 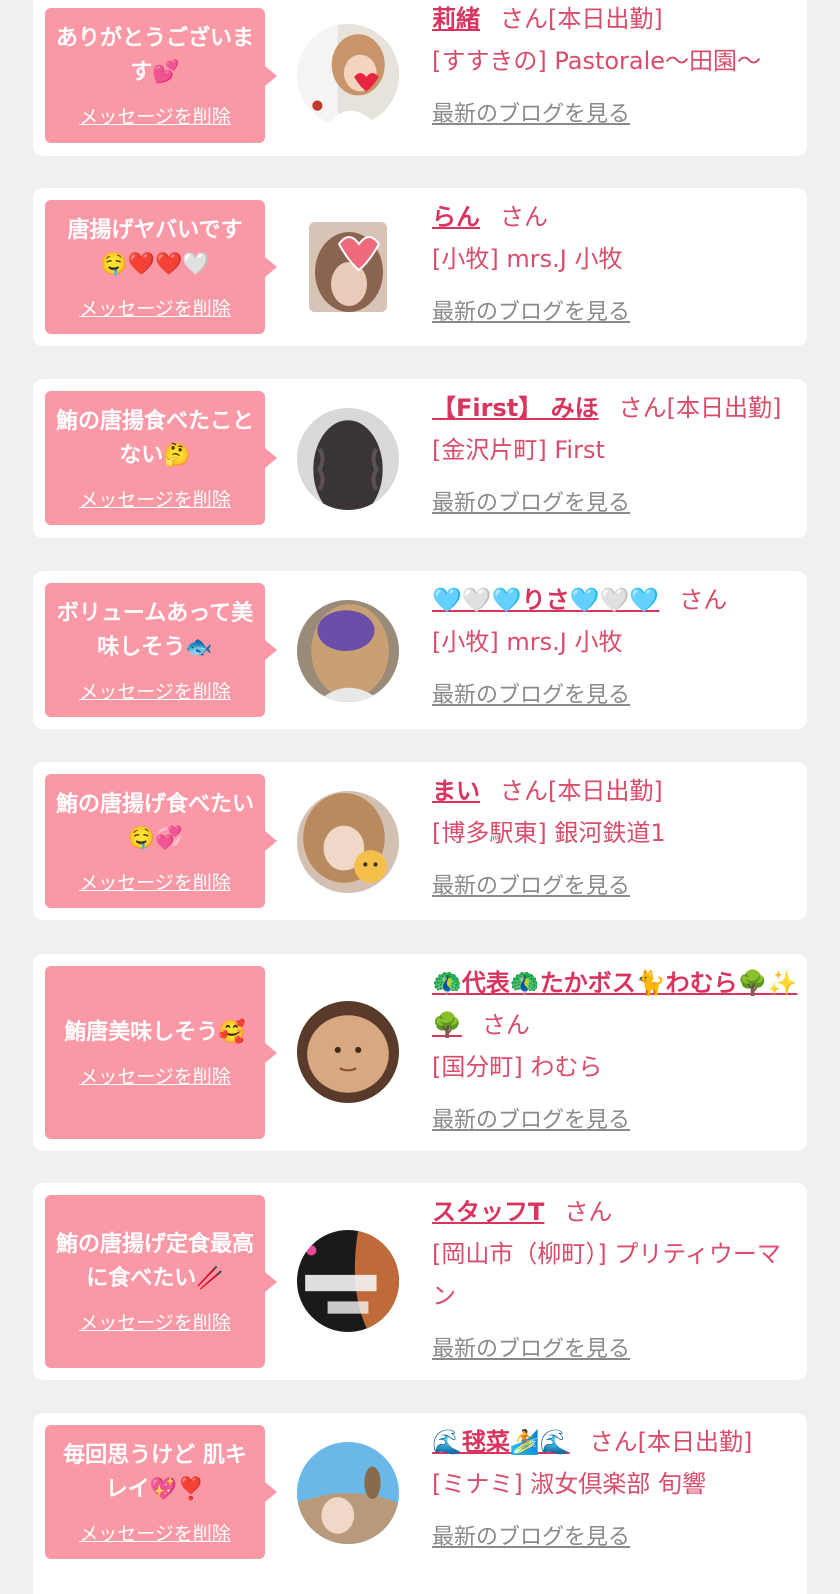 I want to click on message-bubble: 唐揚げヤバいです🤤❤️❤️🤍 メッセージを削除, so click(x=161, y=267).